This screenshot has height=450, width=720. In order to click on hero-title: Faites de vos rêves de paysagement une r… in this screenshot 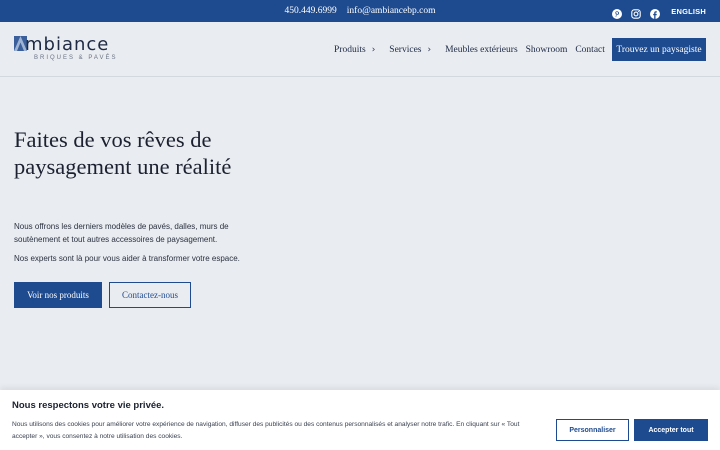, I will do `click(123, 153)`.